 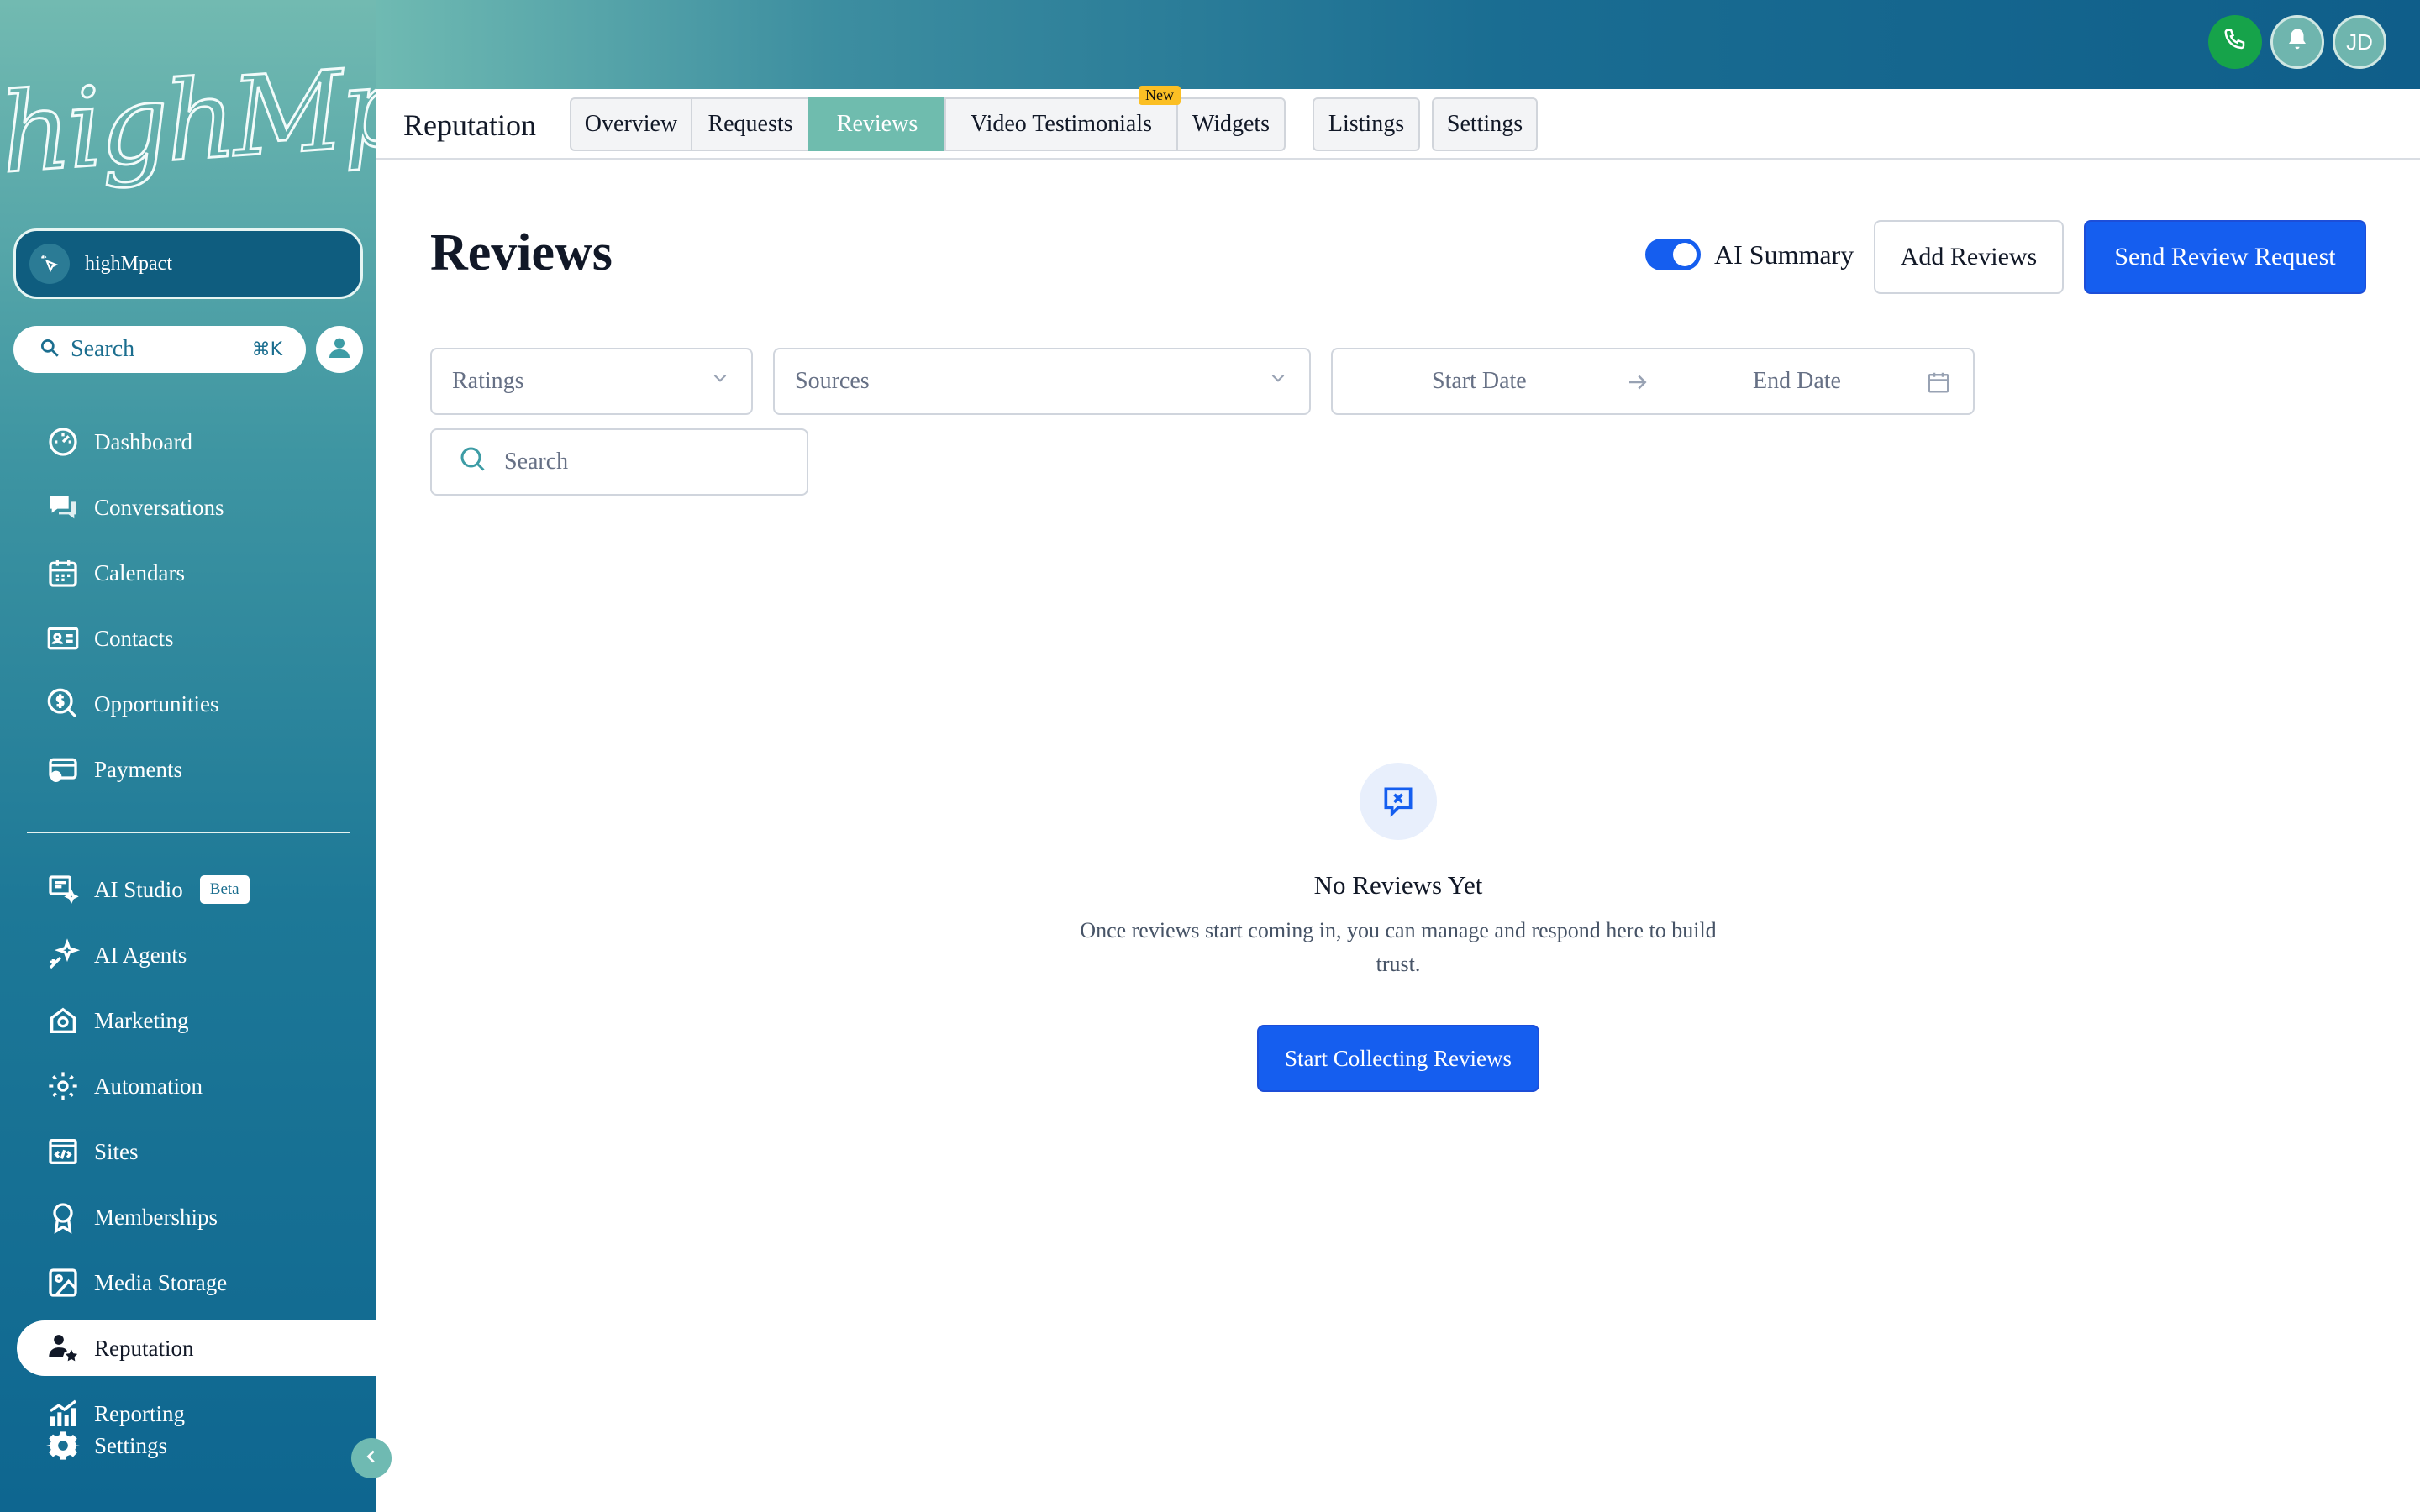 What do you see at coordinates (144, 1348) in the screenshot?
I see `sidebar-item-label: Reputation` at bounding box center [144, 1348].